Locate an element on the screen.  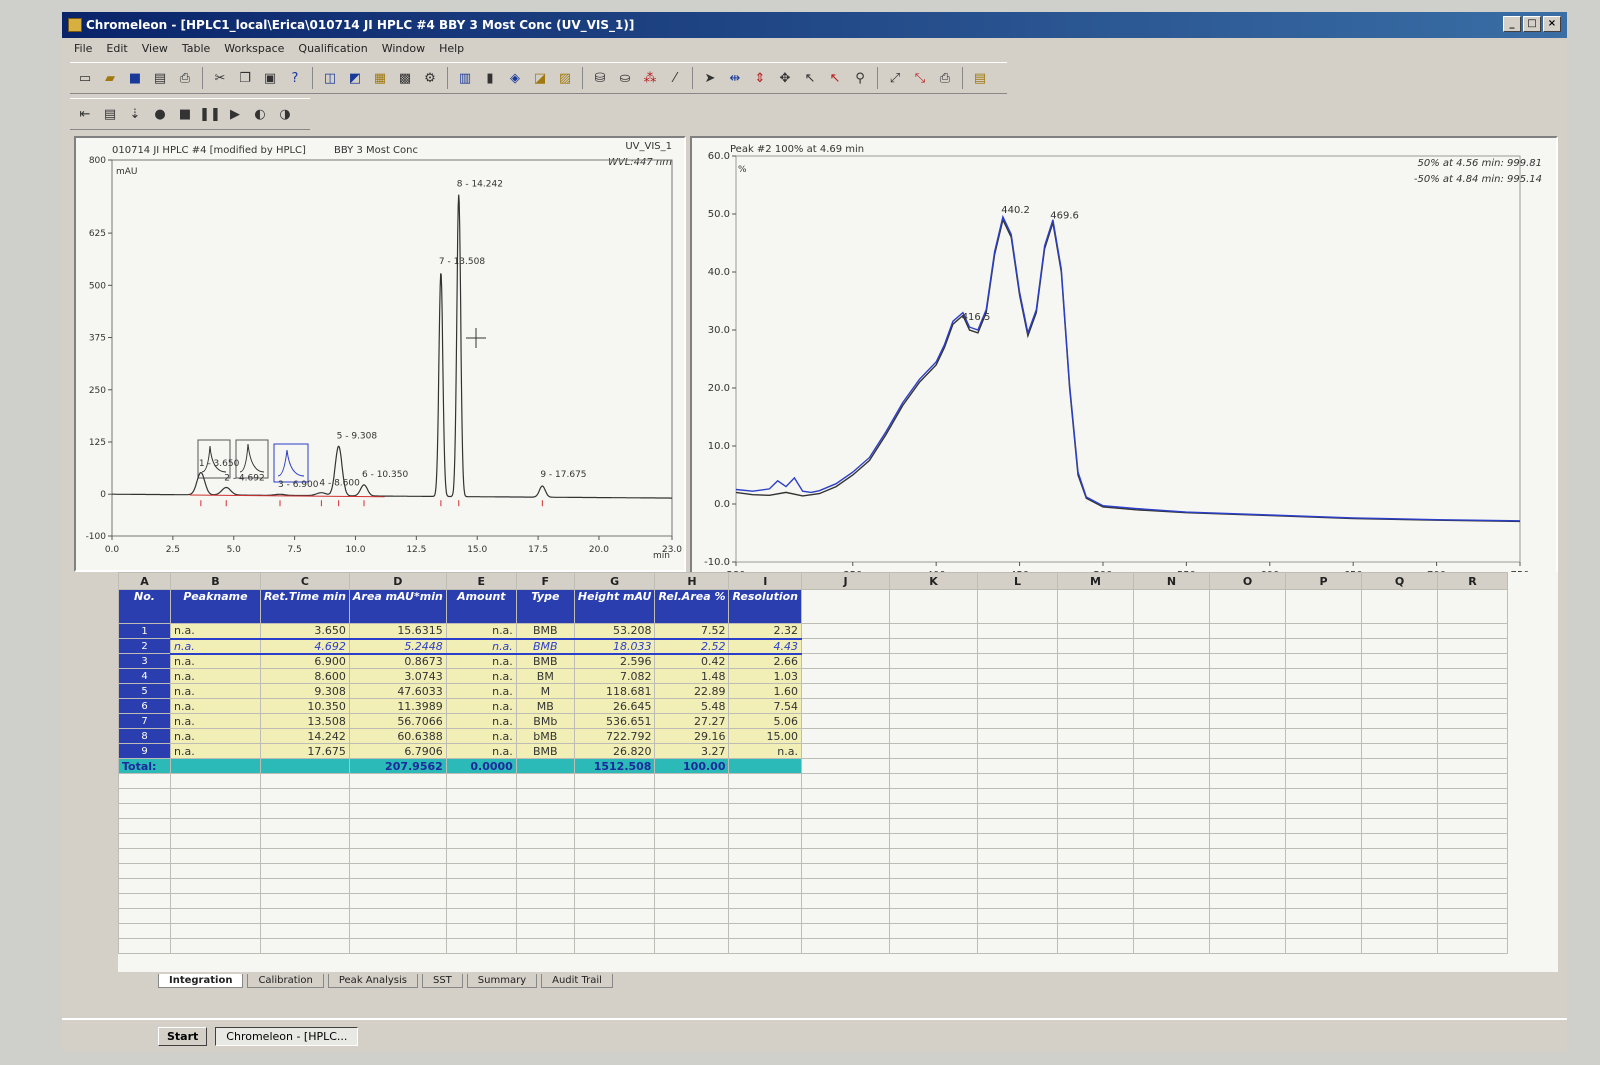
cell-type: BMb is located at coordinates (545, 721).